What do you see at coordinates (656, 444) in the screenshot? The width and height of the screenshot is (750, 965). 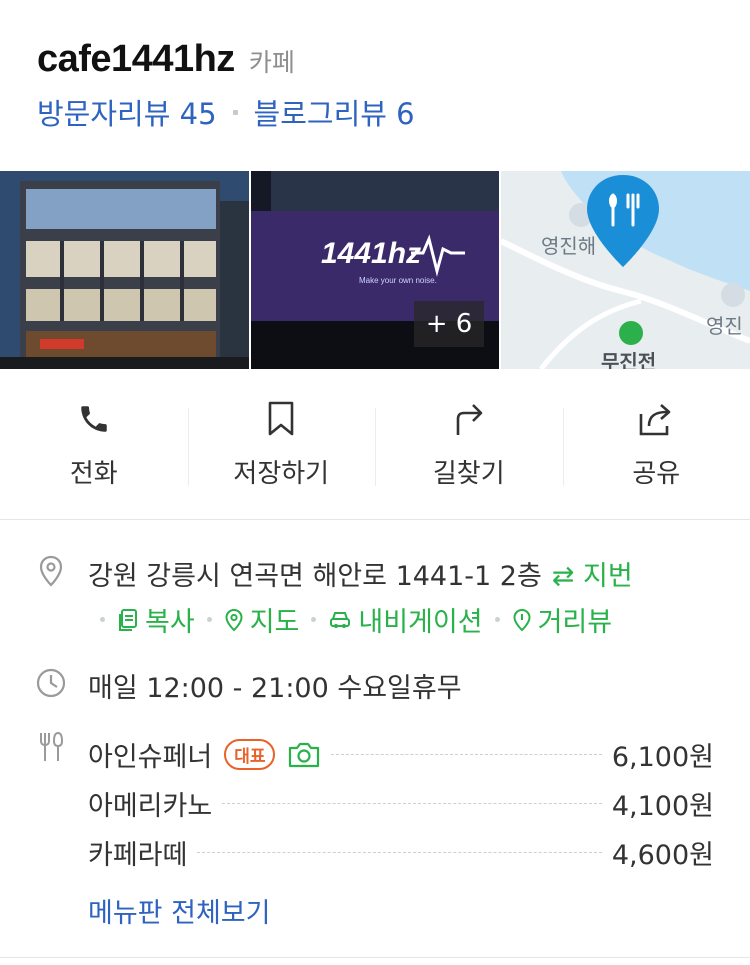 I see `share-button: 공유` at bounding box center [656, 444].